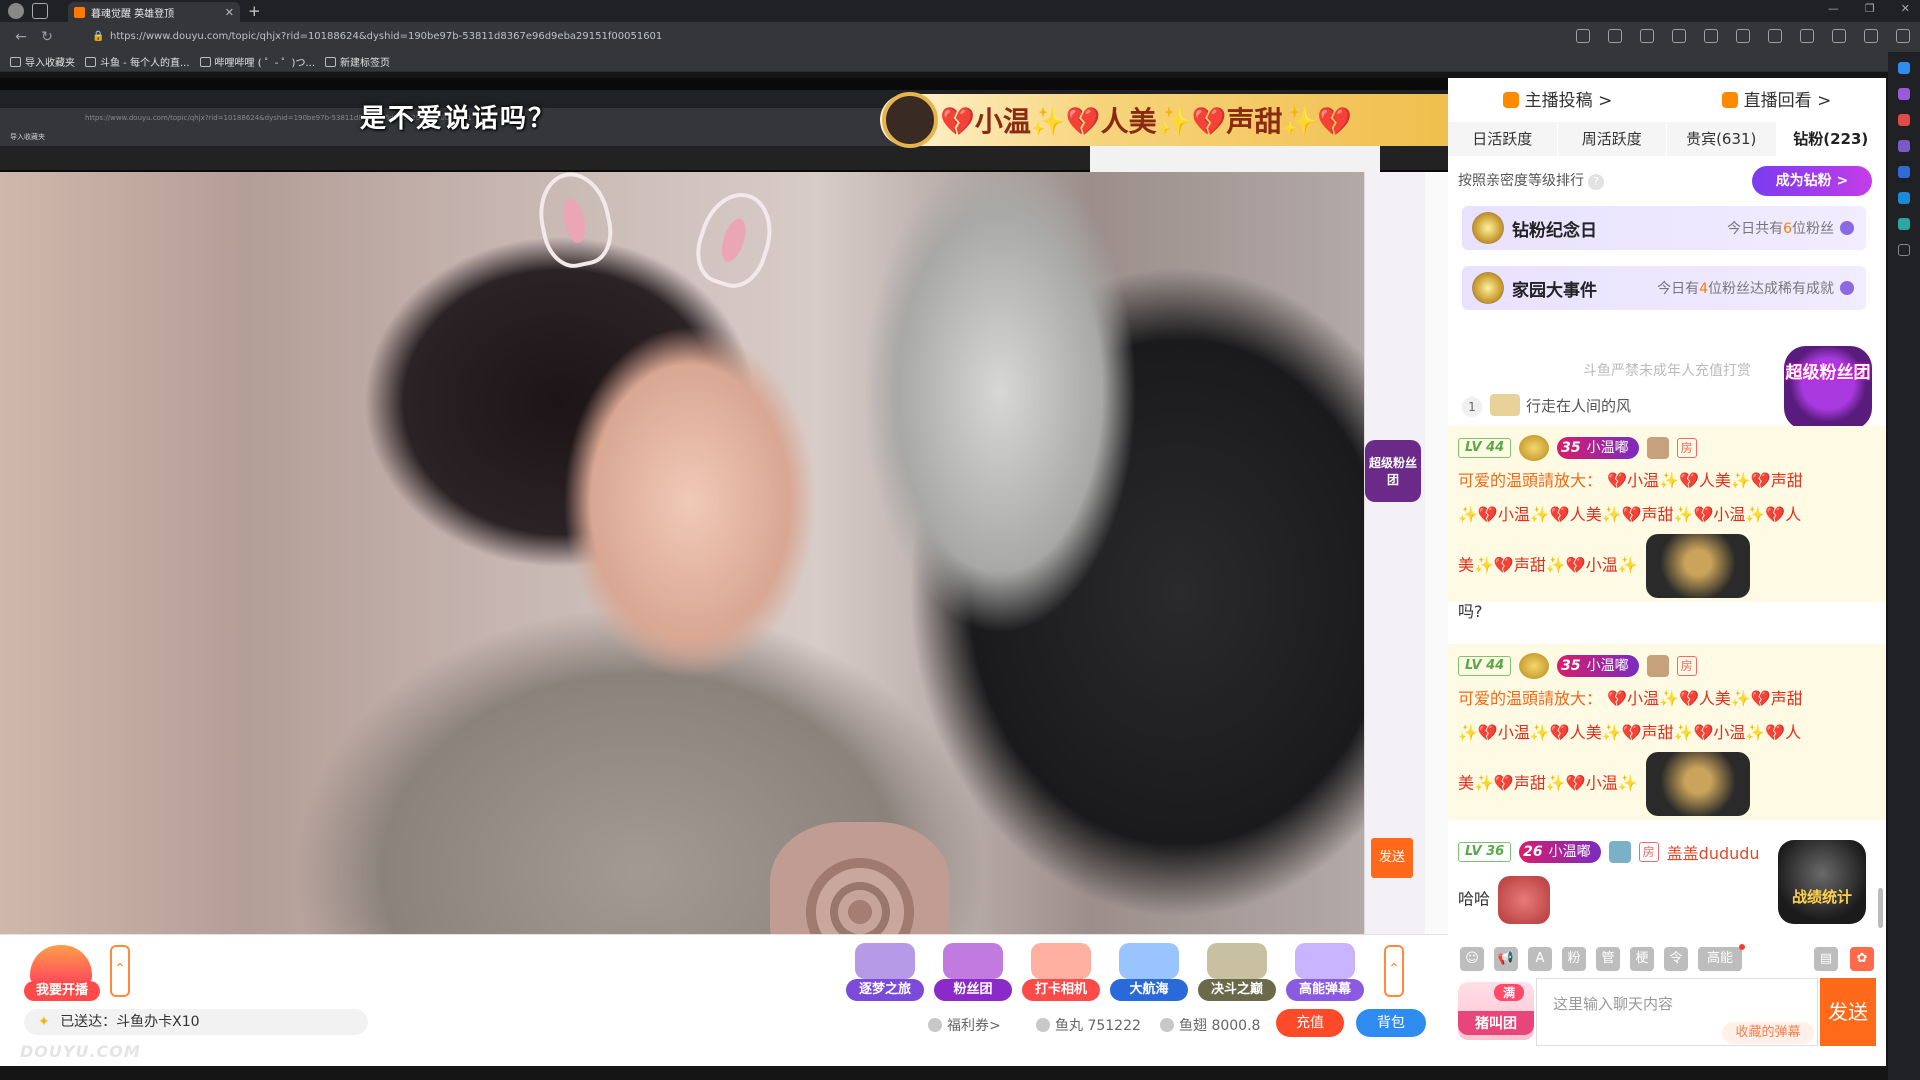 The image size is (1920, 1080). Describe the element at coordinates (120, 971) in the screenshot. I see `expand-toggle: ⌃` at that location.